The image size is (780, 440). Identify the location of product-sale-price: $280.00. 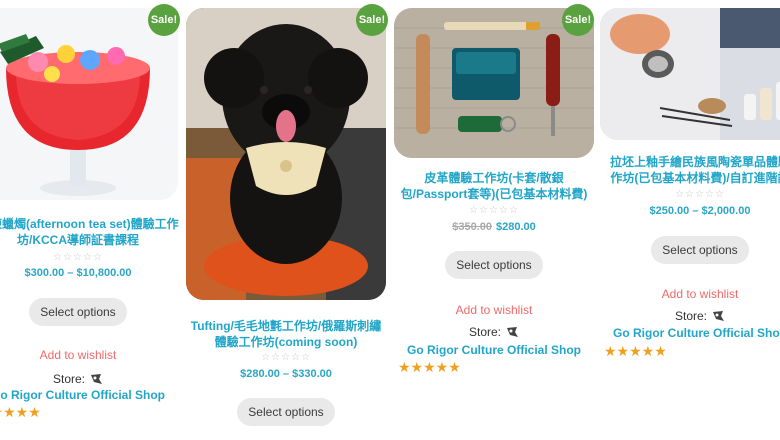
(516, 227).